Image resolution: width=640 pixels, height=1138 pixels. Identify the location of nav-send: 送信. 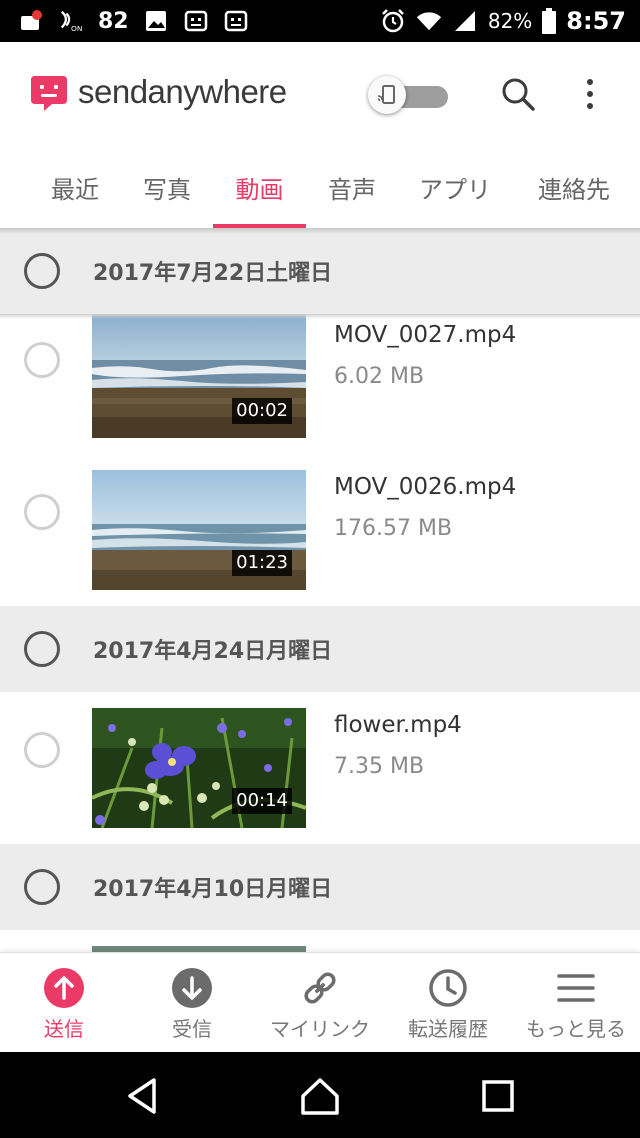
(64, 1003).